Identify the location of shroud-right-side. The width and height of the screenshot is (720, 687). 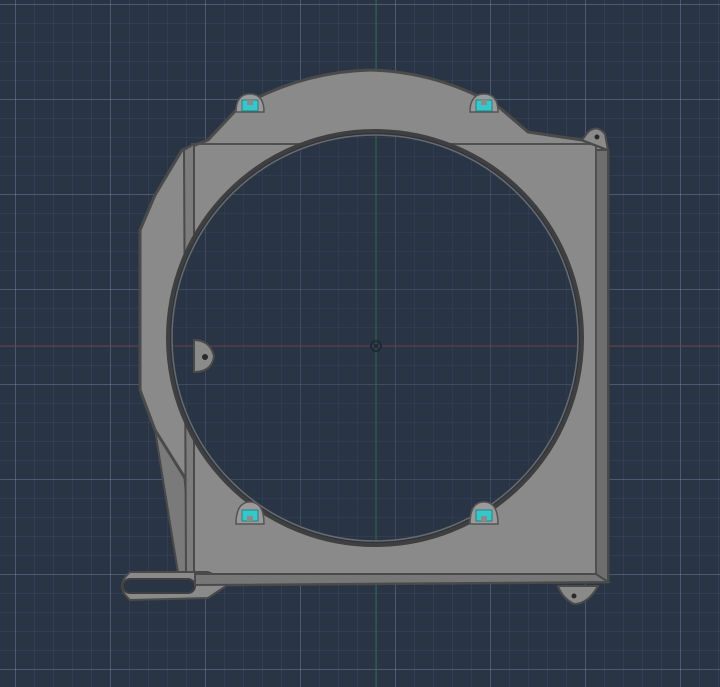
(602, 366).